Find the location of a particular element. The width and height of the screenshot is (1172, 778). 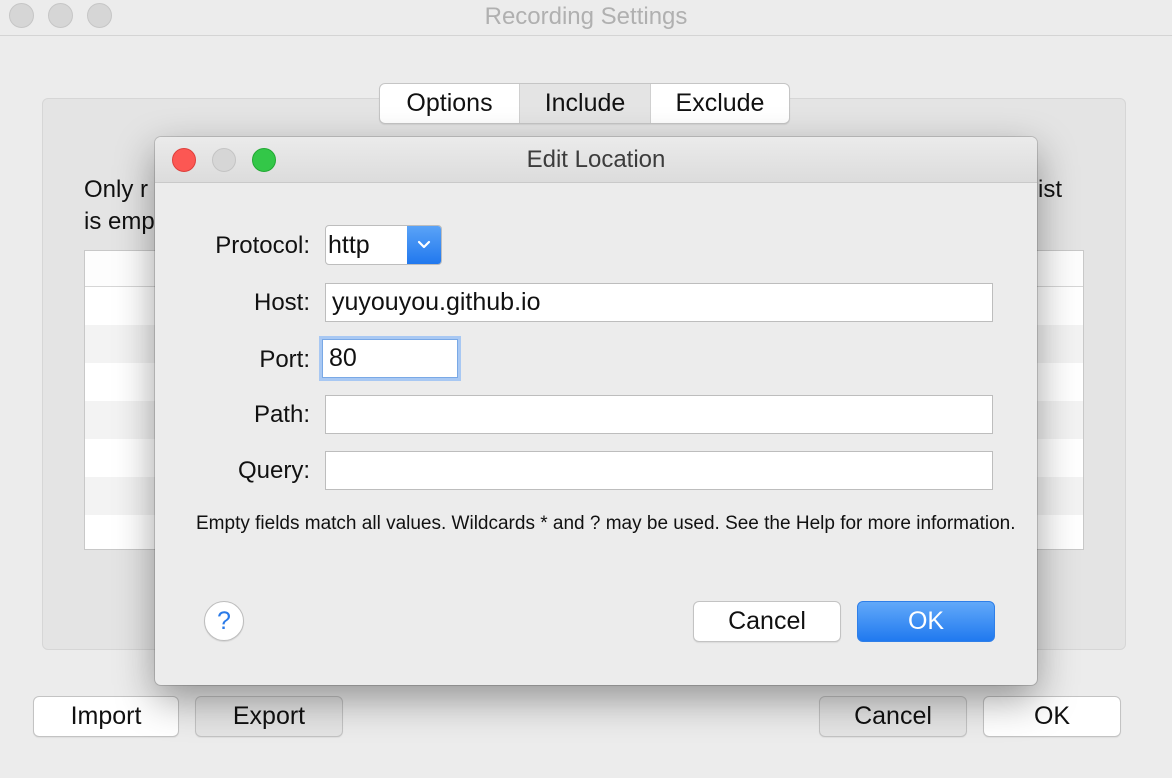

protocol-select: http is located at coordinates (383, 245).